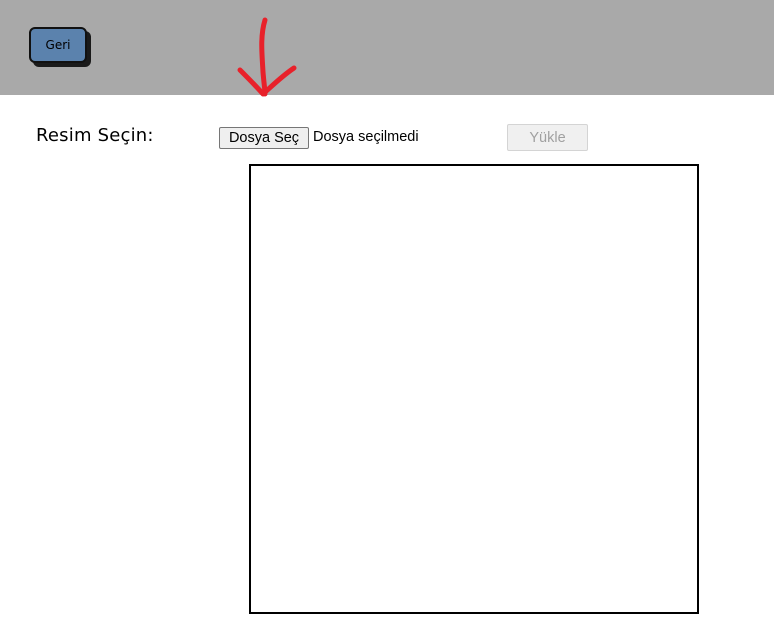 Image resolution: width=774 pixels, height=626 pixels. What do you see at coordinates (267, 57) in the screenshot?
I see `red-down-arrow-icon` at bounding box center [267, 57].